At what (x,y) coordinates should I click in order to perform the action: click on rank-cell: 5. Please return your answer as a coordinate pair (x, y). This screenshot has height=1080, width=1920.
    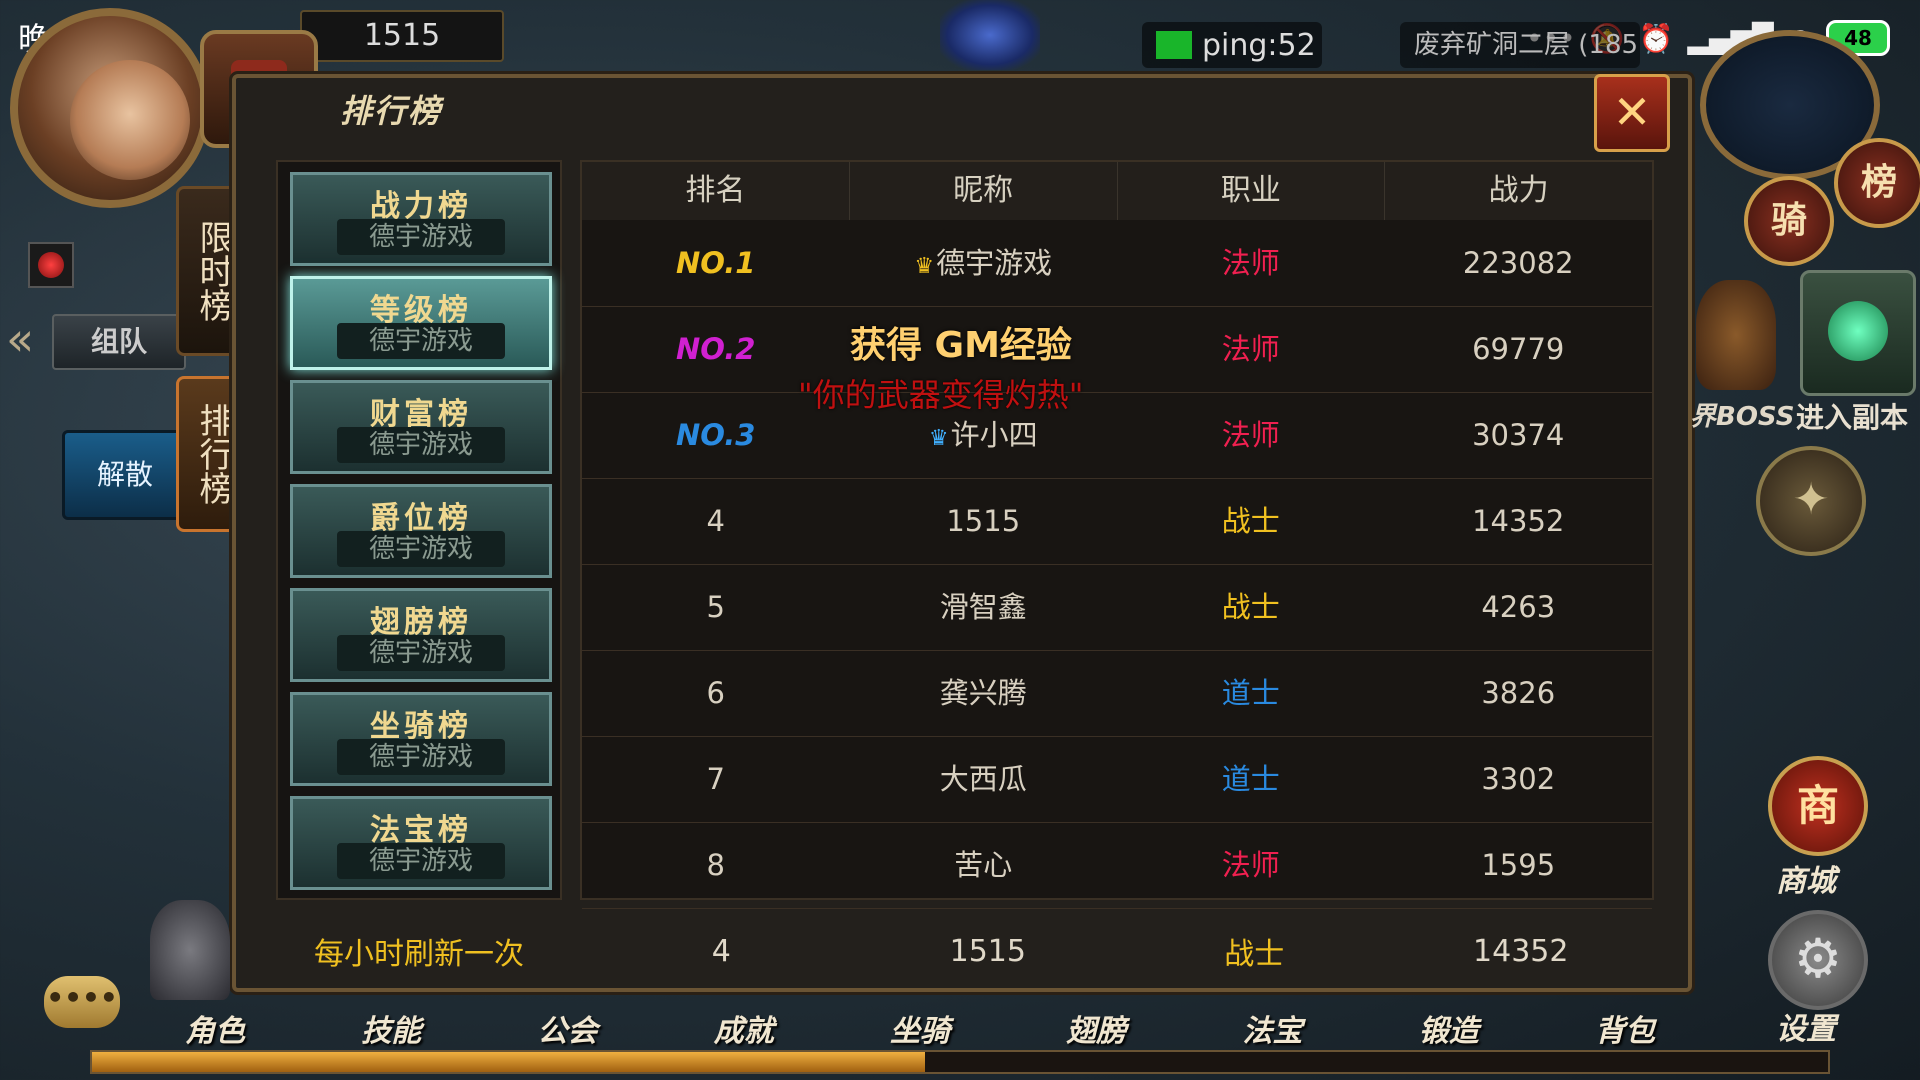
    Looking at the image, I should click on (715, 607).